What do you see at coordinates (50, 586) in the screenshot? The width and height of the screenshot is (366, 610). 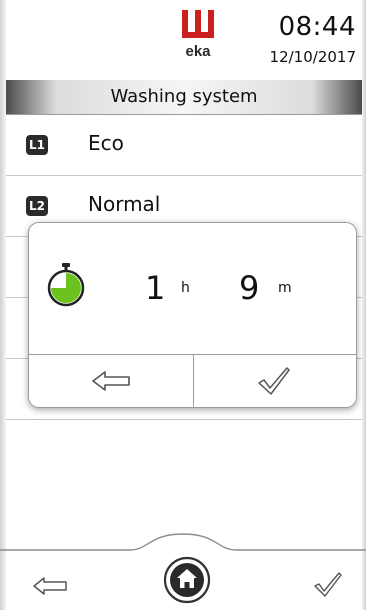 I see `footer-back-button` at bounding box center [50, 586].